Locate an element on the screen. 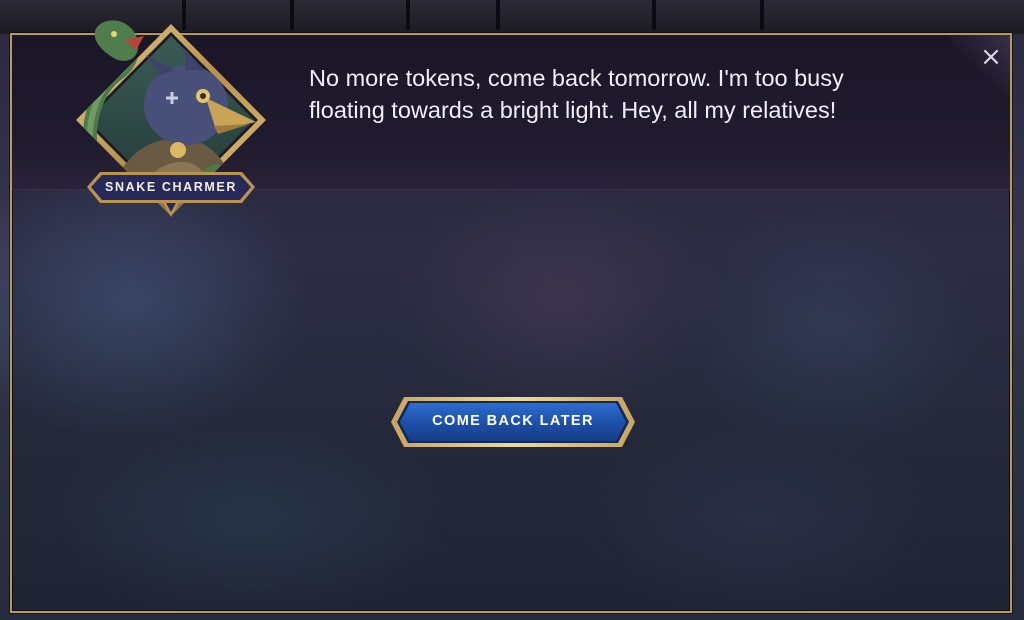 The height and width of the screenshot is (620, 1024). npc-name-banner: SNAKE CHARMER is located at coordinates (171, 194).